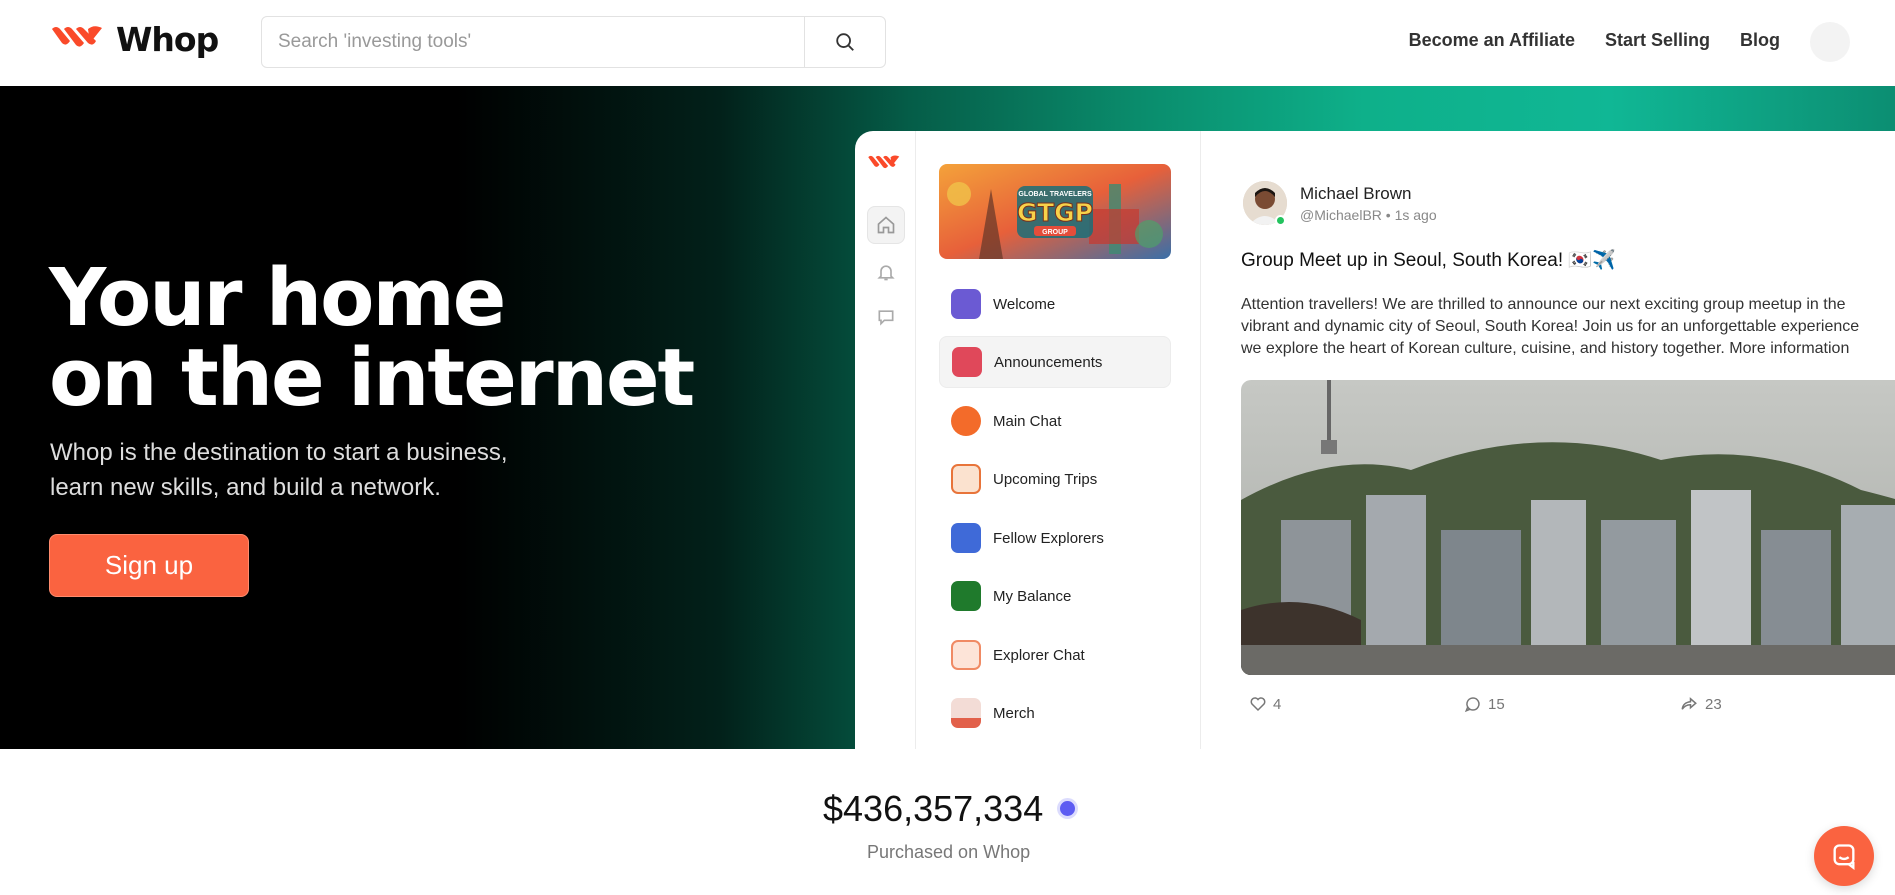  I want to click on search-bar, so click(573, 42).